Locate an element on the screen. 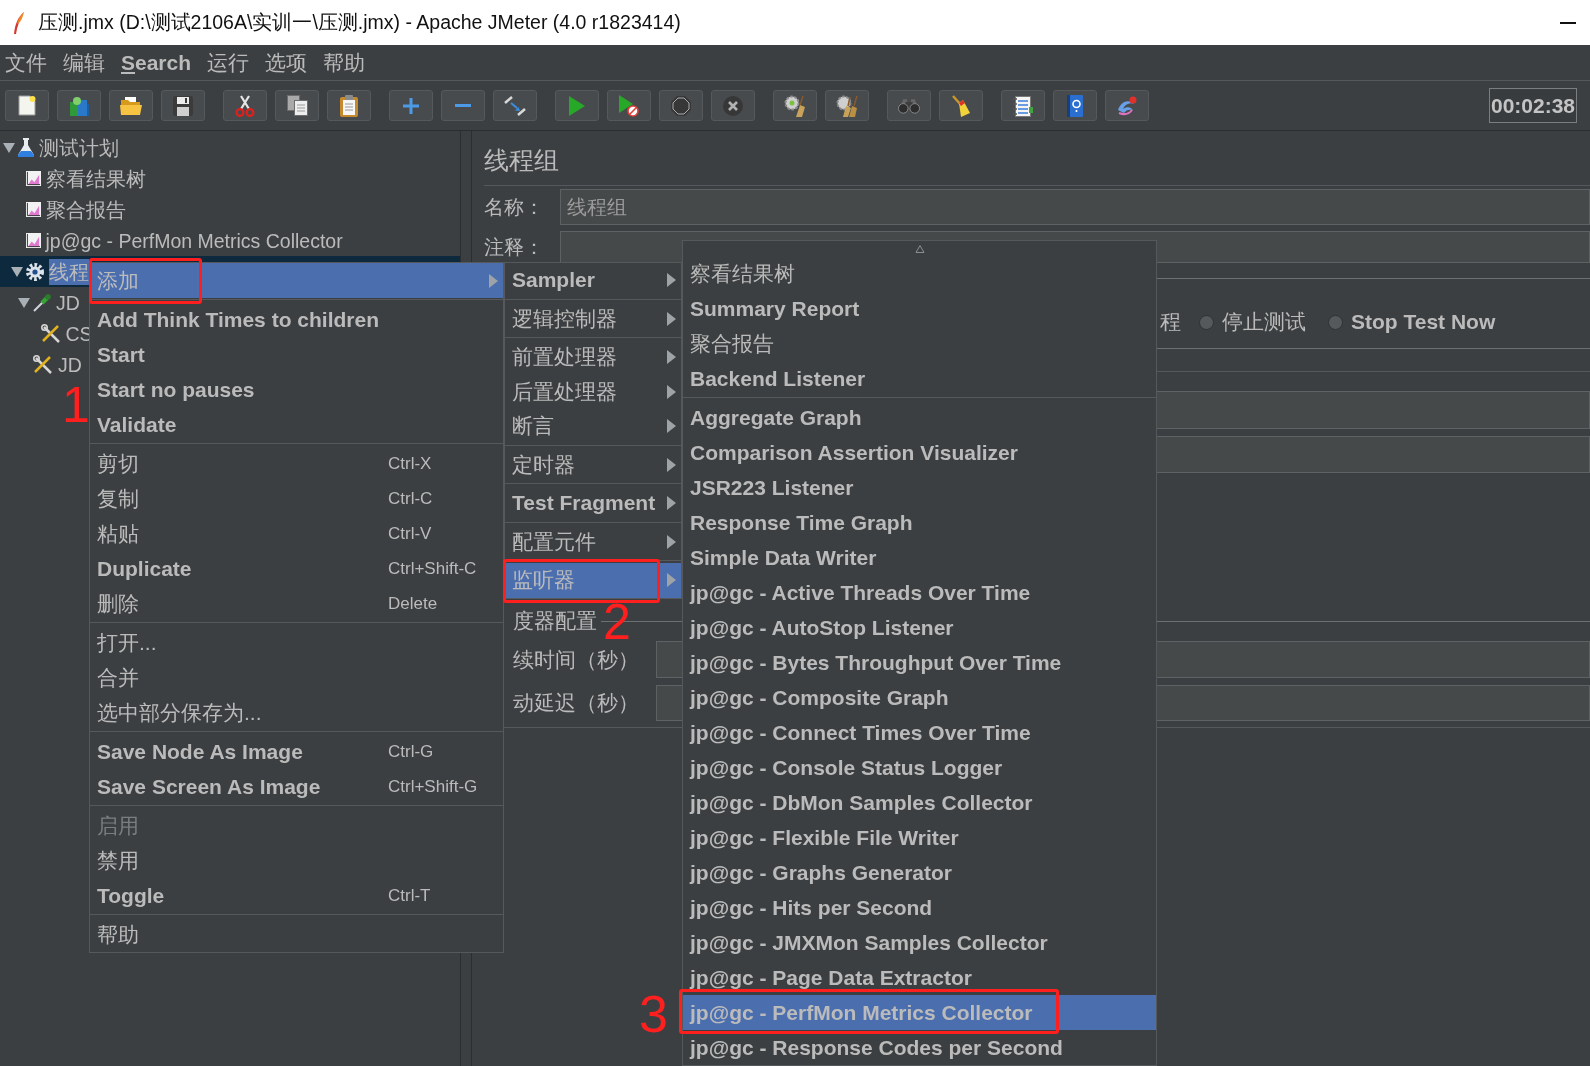 This screenshot has width=1590, height=1066. elapsed-timer: 00:02:38 is located at coordinates (1533, 105).